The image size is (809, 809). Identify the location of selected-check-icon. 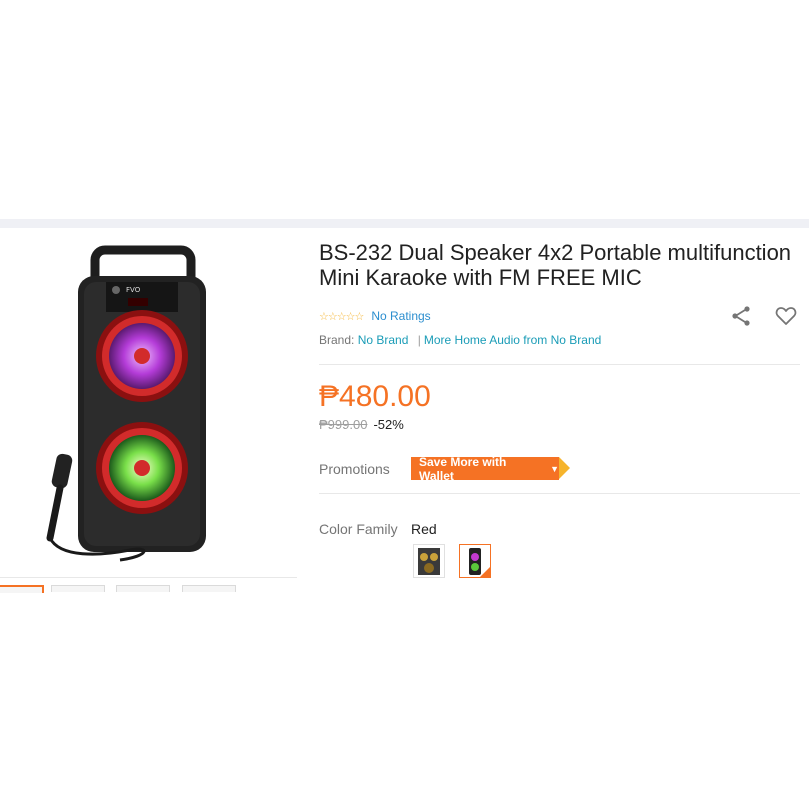
(485, 572).